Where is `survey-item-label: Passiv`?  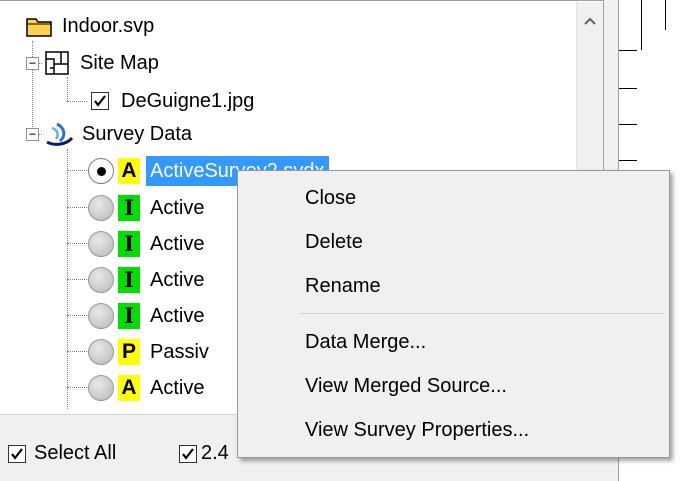 survey-item-label: Passiv is located at coordinates (179, 352).